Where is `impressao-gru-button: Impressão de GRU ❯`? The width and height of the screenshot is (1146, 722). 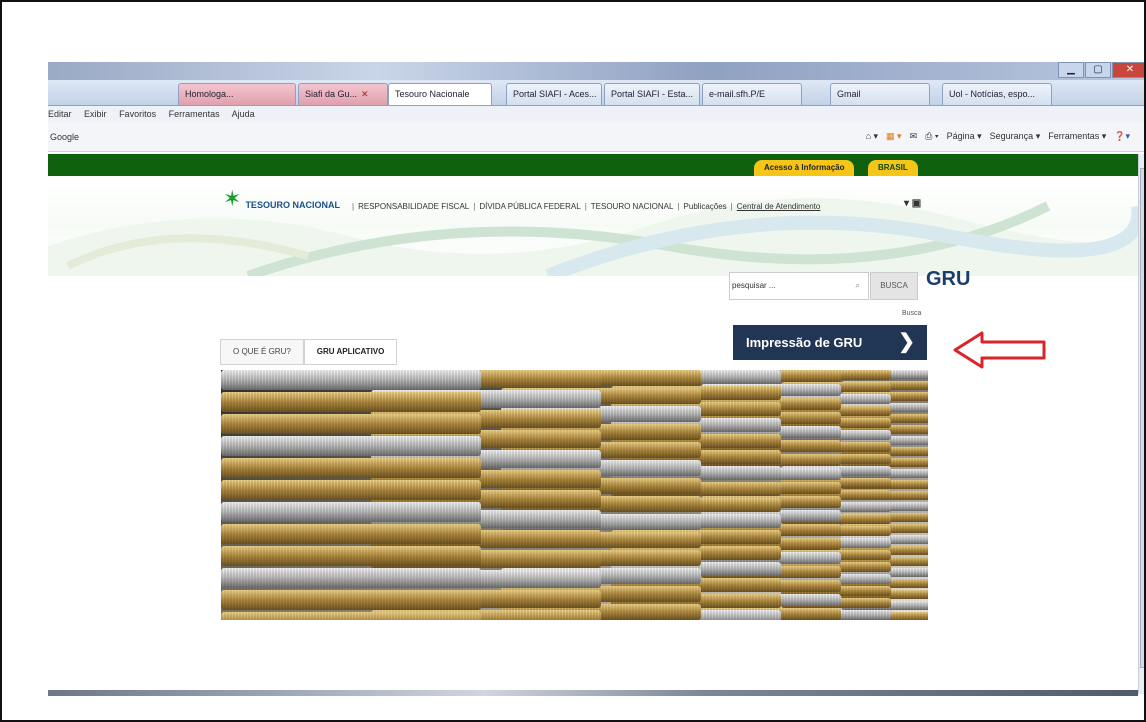 impressao-gru-button: Impressão de GRU ❯ is located at coordinates (830, 342).